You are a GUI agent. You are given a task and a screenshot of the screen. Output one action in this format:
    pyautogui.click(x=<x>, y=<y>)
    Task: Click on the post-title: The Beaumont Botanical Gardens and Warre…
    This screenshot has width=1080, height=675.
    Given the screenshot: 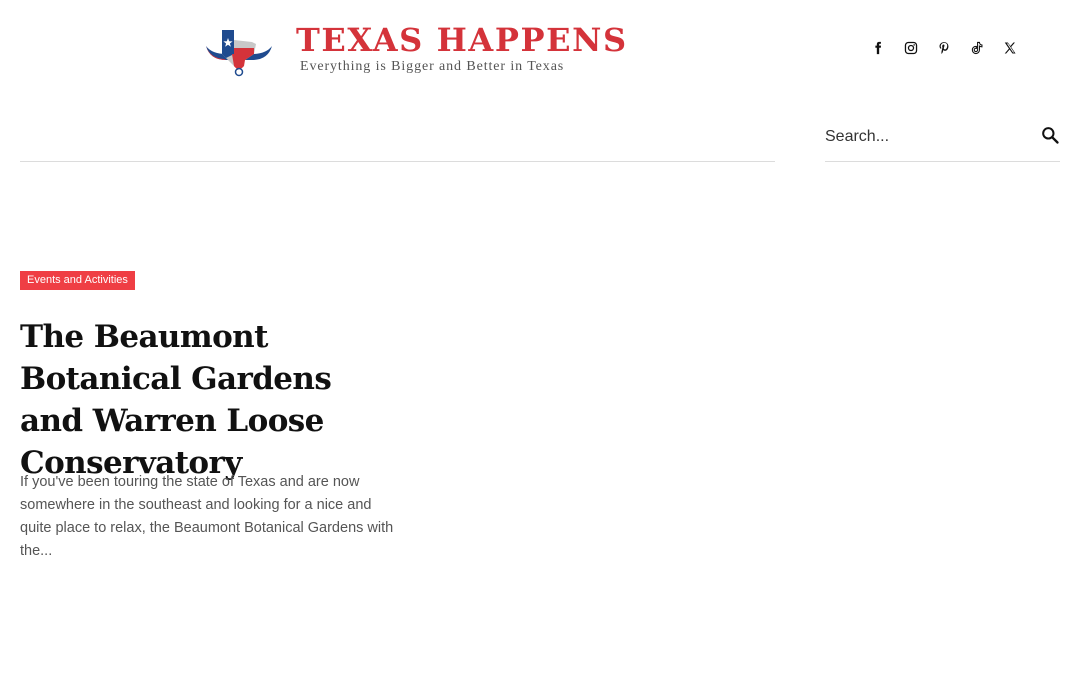 What is the action you would take?
    pyautogui.click(x=210, y=400)
    